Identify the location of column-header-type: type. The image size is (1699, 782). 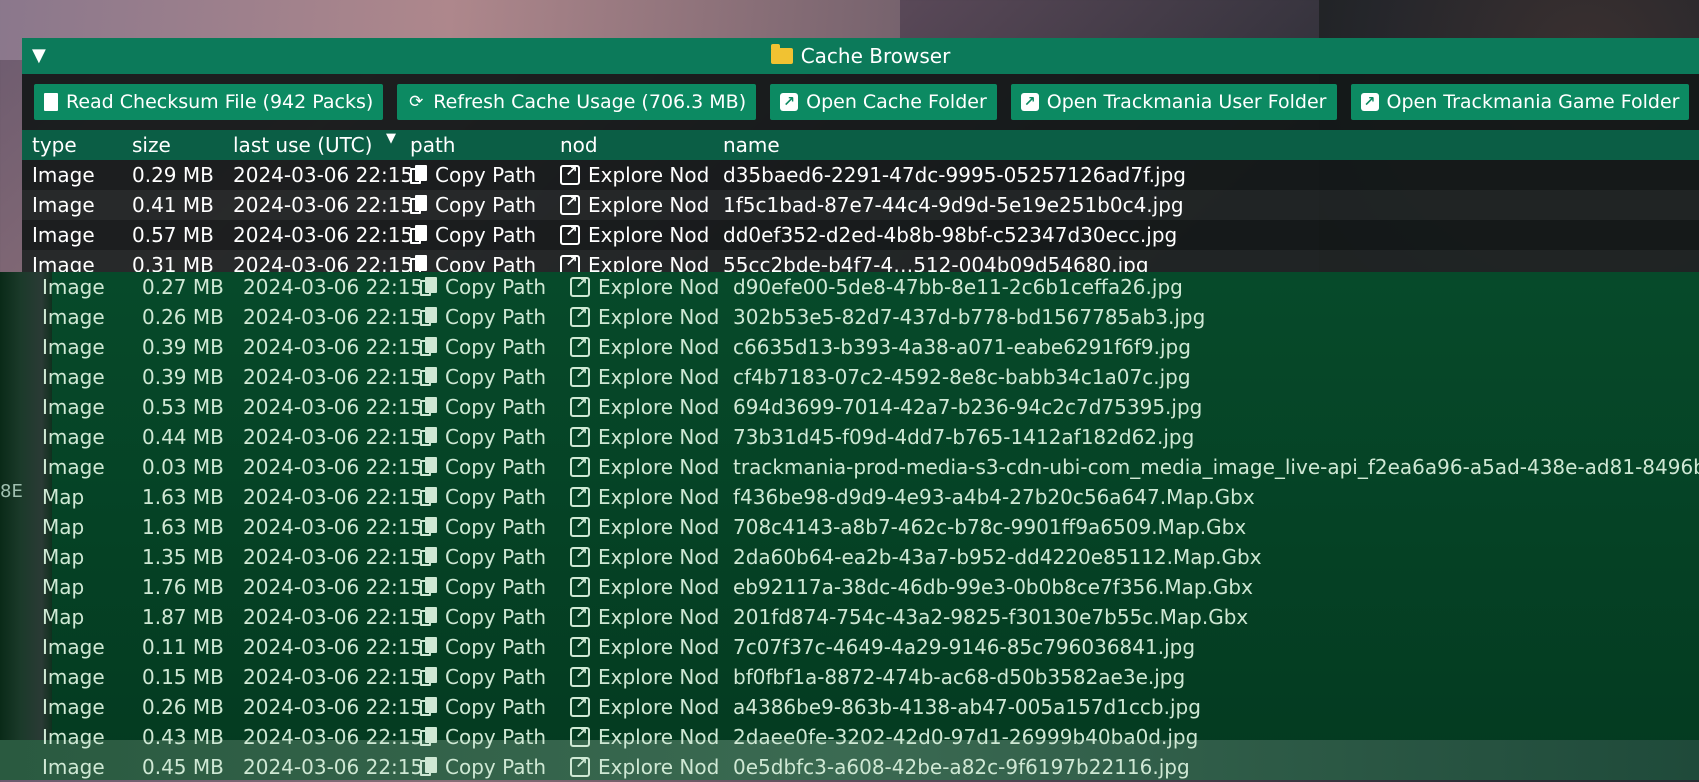
(54, 145).